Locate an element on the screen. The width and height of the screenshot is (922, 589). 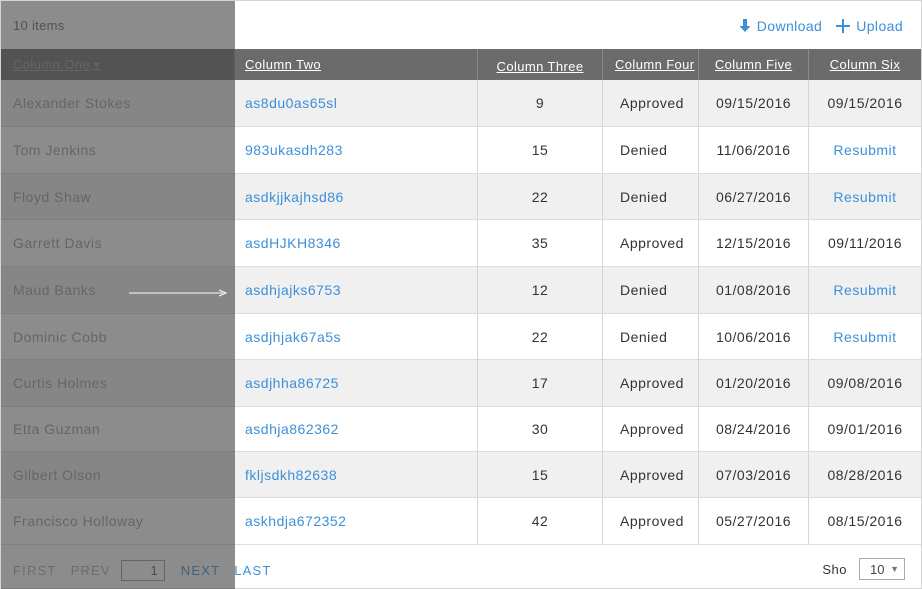
toolbar: 10 items Download Upload is located at coordinates (461, 25).